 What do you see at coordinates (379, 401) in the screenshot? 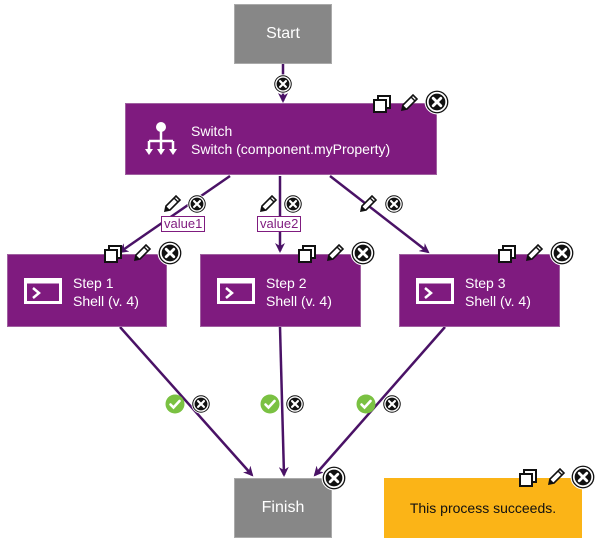
I see `edge-step3-finish` at bounding box center [379, 401].